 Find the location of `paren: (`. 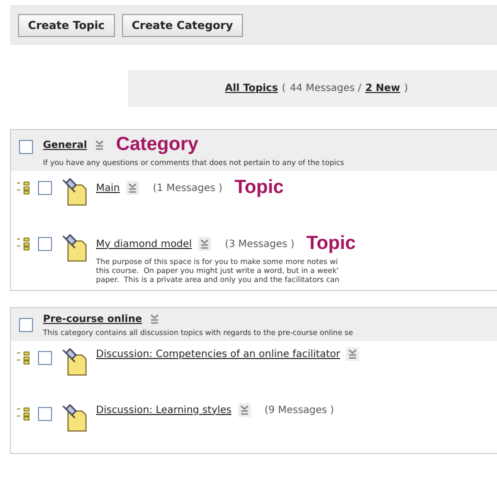

paren: ( is located at coordinates (284, 88).